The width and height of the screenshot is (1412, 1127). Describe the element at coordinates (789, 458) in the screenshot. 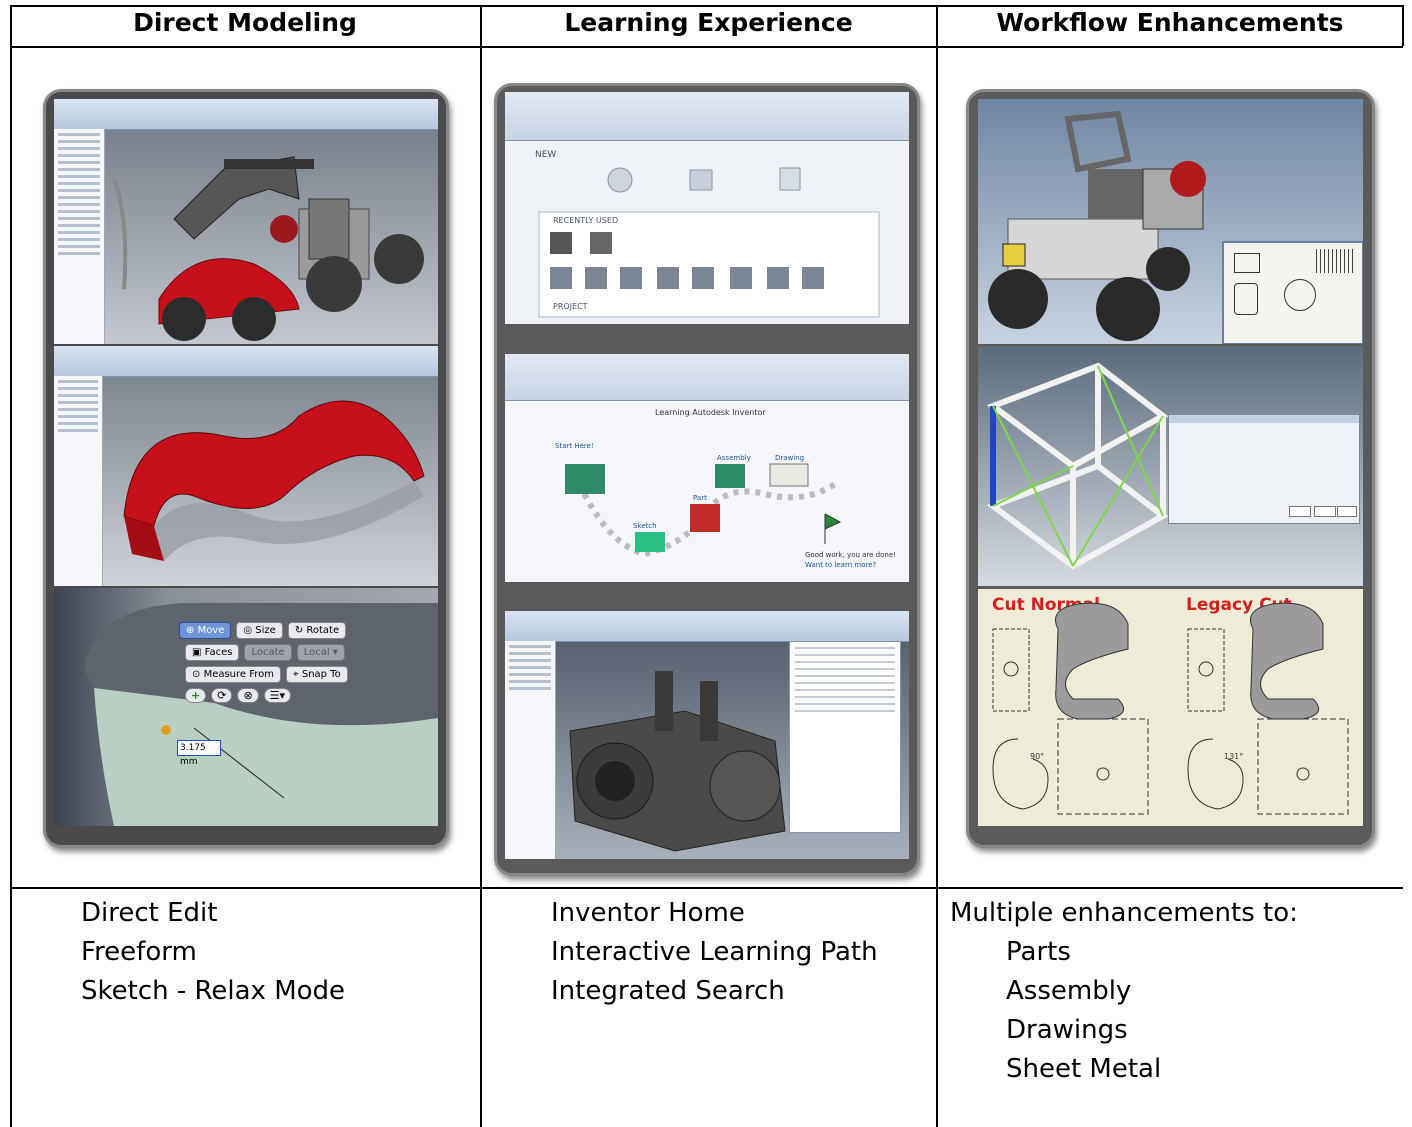

I see `step-drawing: Drawing` at that location.